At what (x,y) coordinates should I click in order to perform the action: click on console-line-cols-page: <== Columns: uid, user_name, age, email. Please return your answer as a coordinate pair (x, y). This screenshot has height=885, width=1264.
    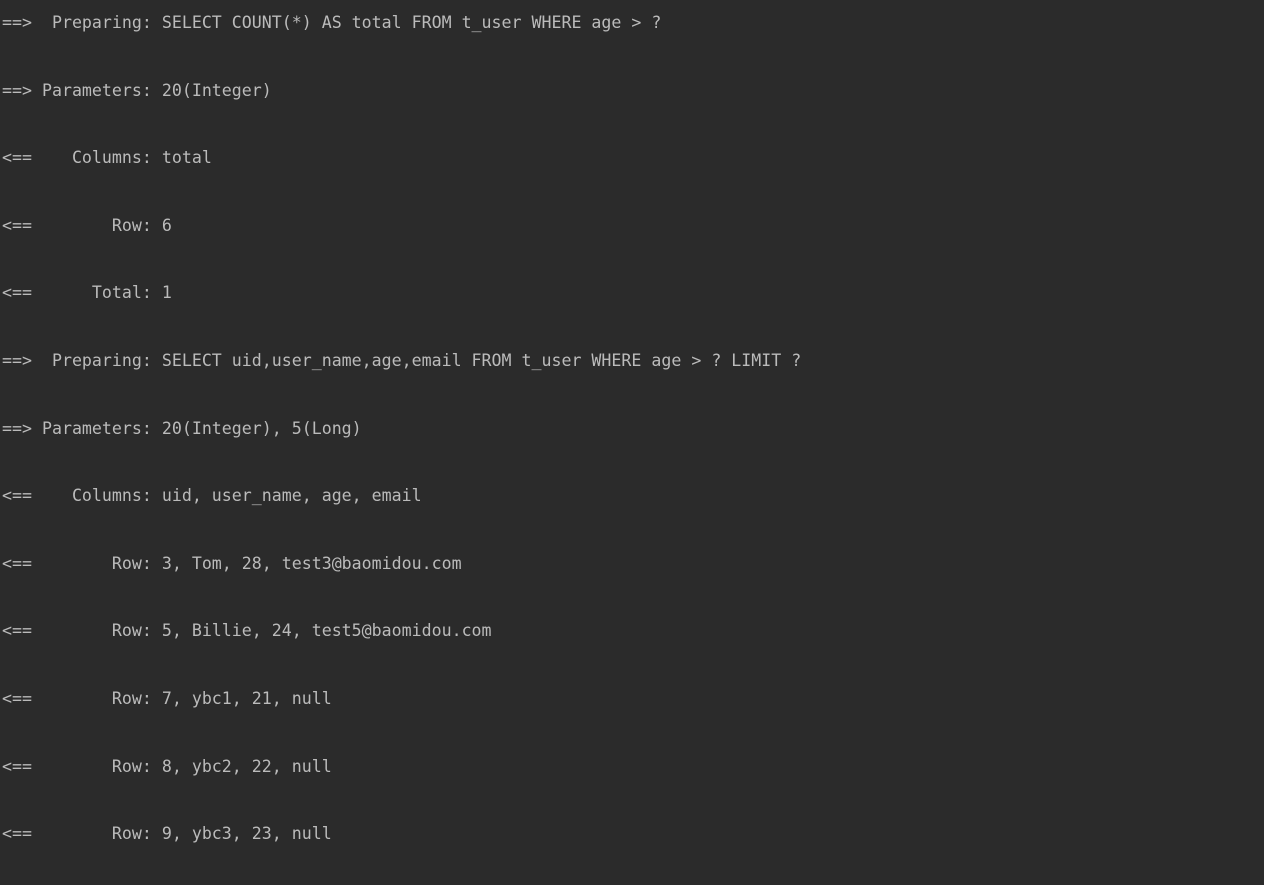
    Looking at the image, I should click on (212, 496).